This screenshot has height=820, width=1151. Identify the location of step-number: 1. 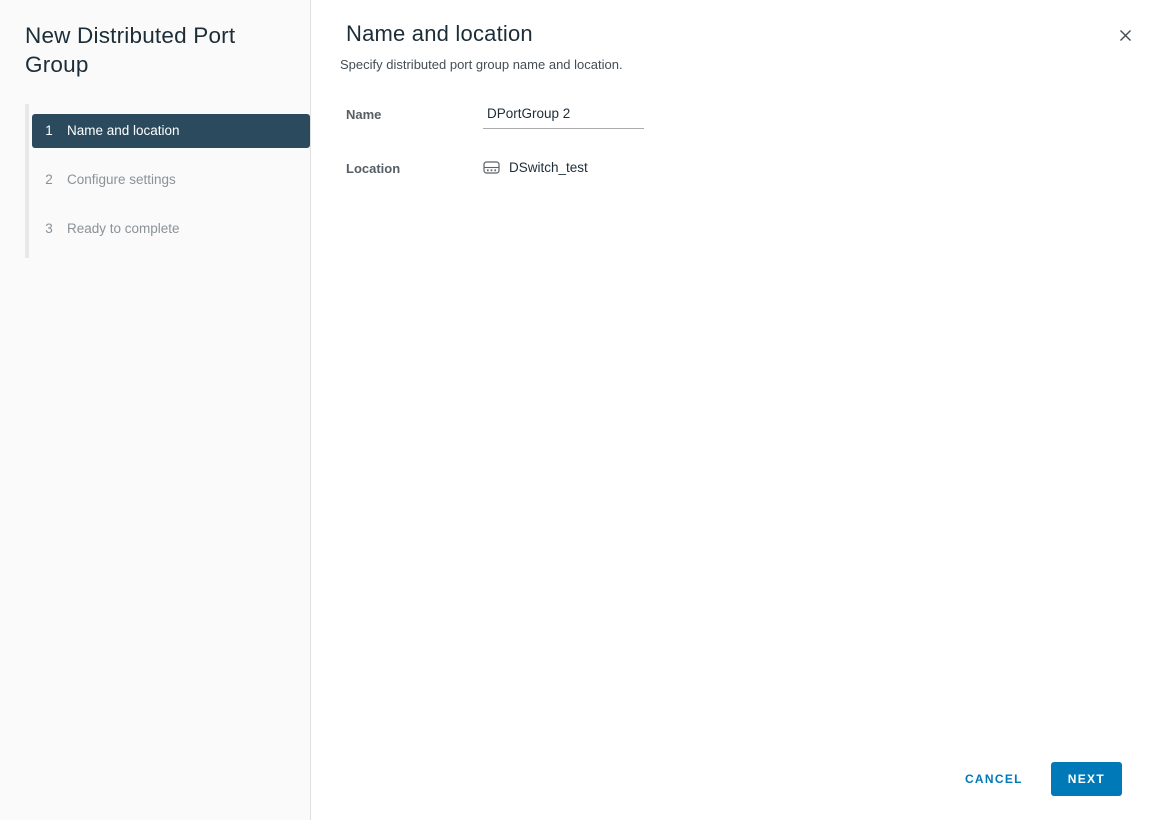
(49, 131).